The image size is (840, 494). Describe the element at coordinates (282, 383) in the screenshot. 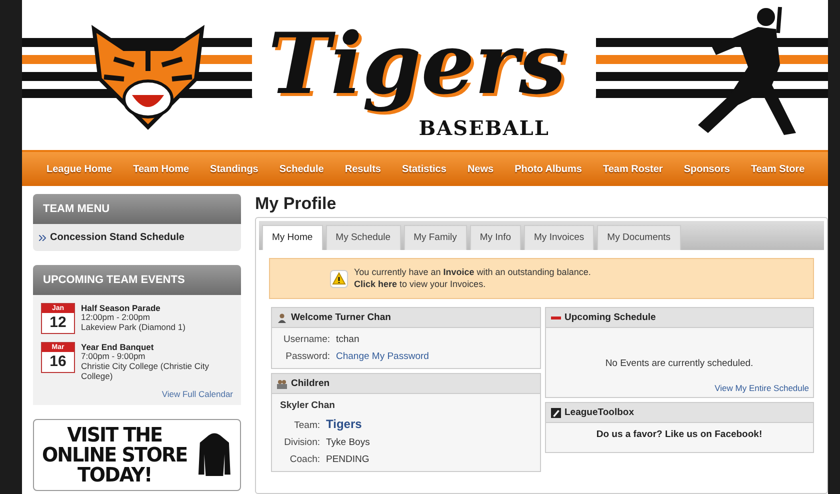

I see `people-icon` at that location.